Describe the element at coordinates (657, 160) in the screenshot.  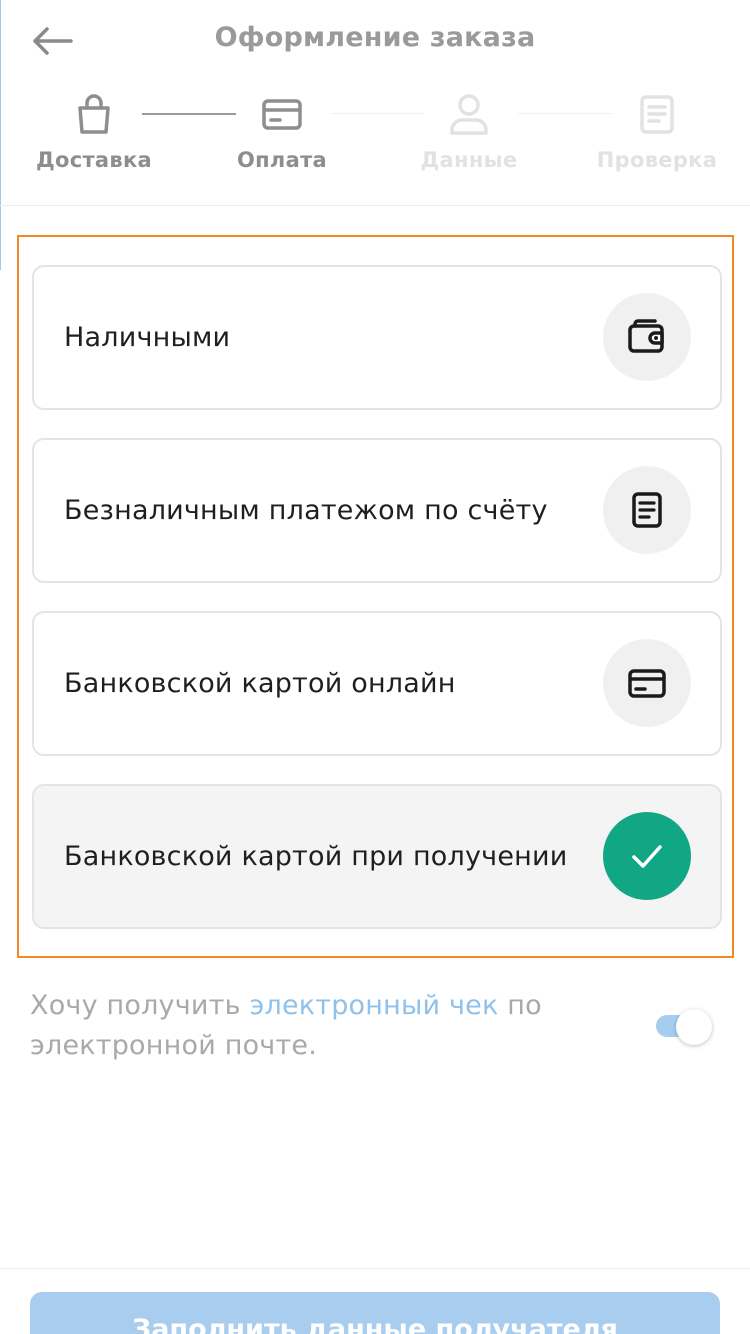
I see `step-label: Проверка` at that location.